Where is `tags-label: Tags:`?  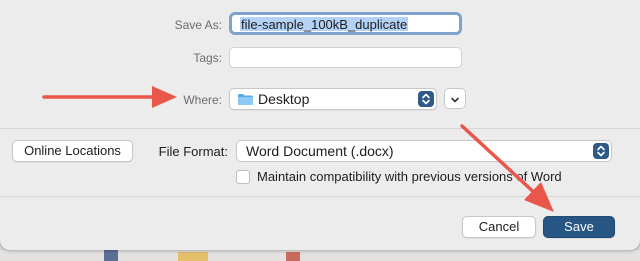
tags-label: Tags: is located at coordinates (207, 58).